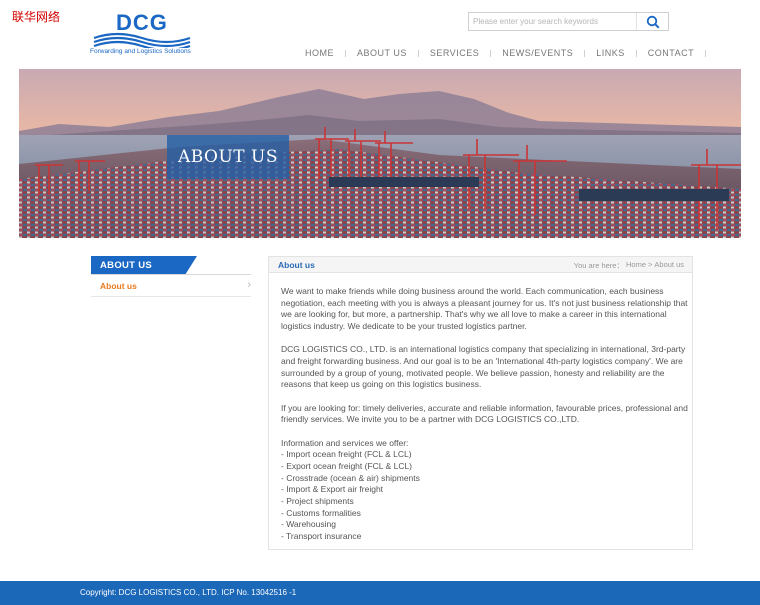  What do you see at coordinates (126, 265) in the screenshot?
I see `sidebar-heading-label: ABOUT US` at bounding box center [126, 265].